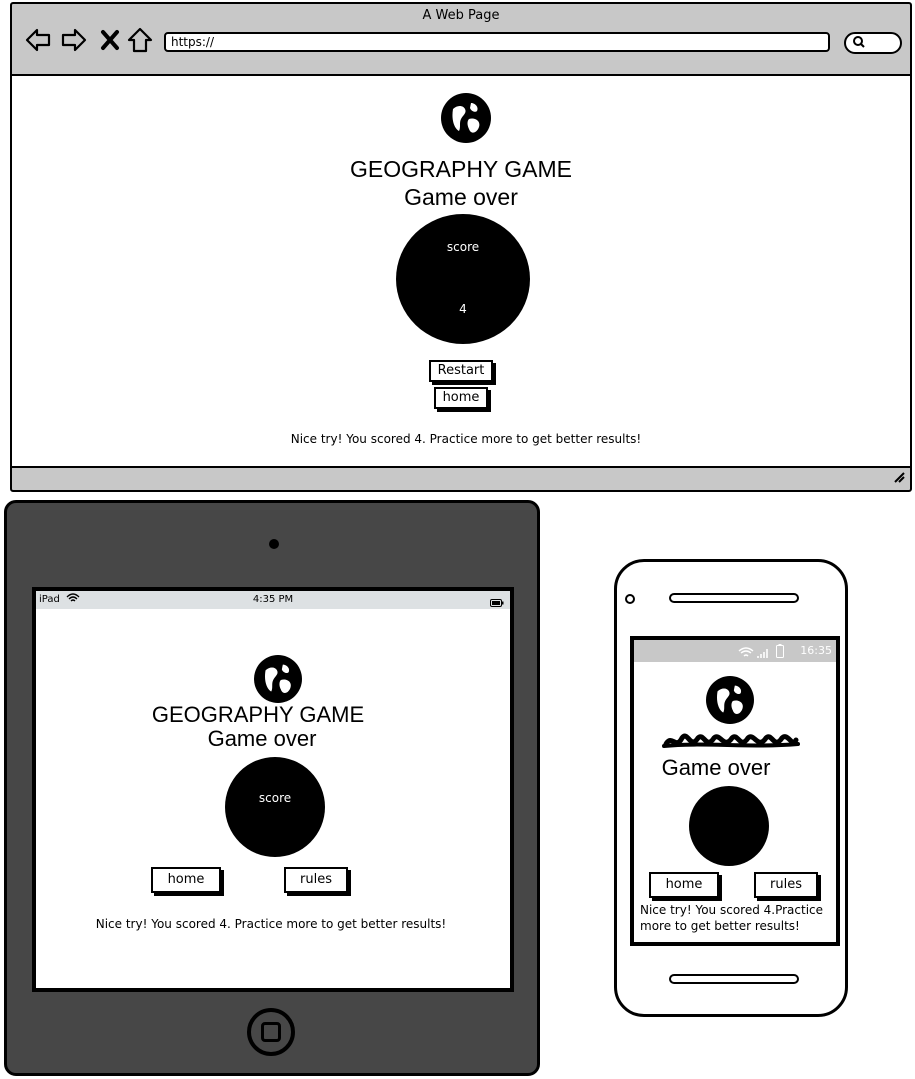  Describe the element at coordinates (497, 42) in the screenshot. I see `address-bar: https://` at that location.